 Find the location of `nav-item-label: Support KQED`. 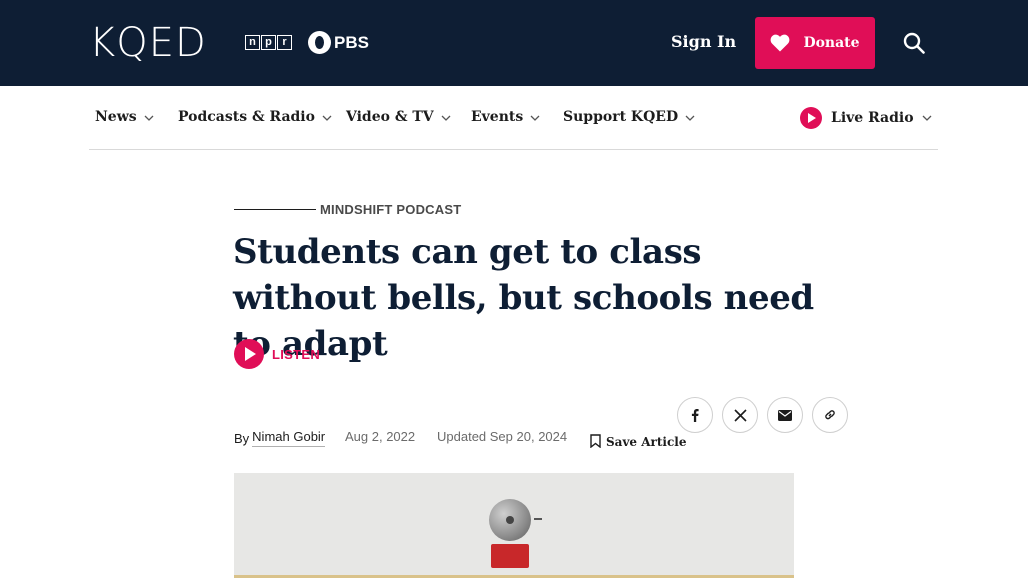

nav-item-label: Support KQED is located at coordinates (621, 117).